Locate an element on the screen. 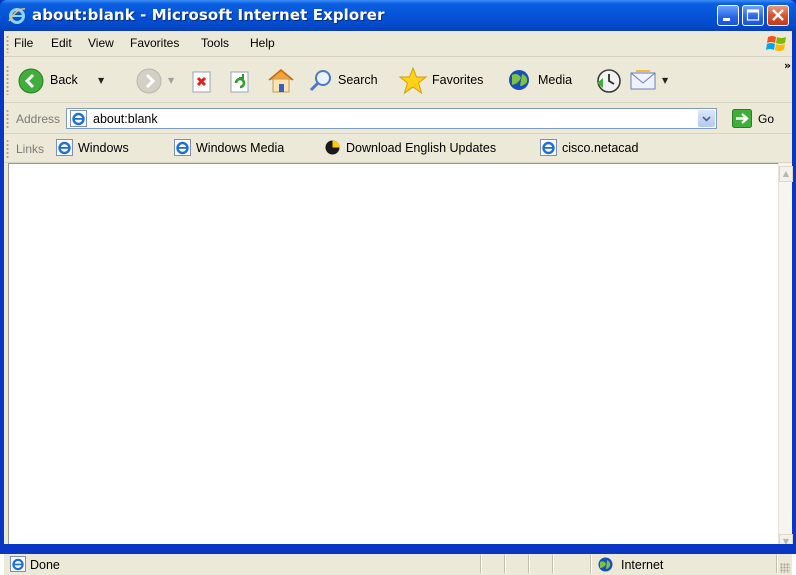 The image size is (796, 575). address-label: Address is located at coordinates (38, 119).